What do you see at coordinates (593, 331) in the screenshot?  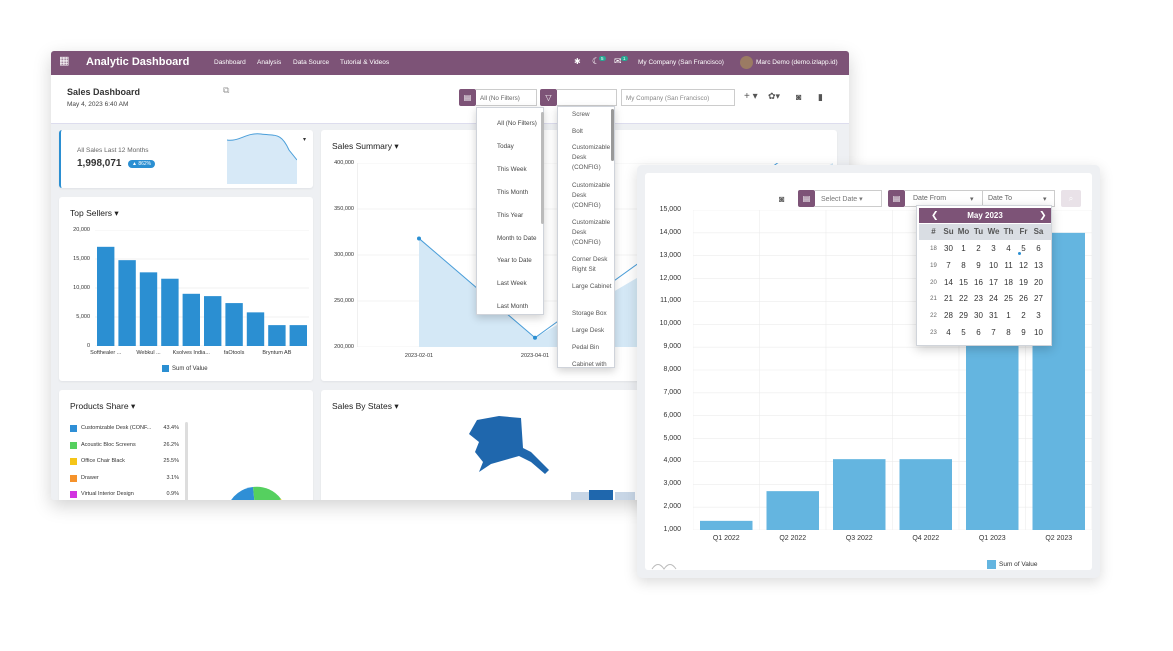 I see `product-option: Large Desk` at bounding box center [593, 331].